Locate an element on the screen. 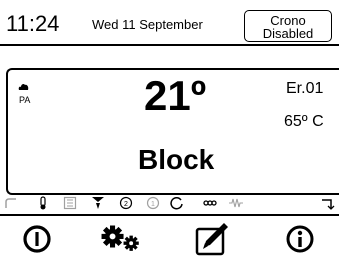 Image resolution: width=339 pixels, height=262 pixels. pump-2-icon: 2 is located at coordinates (126, 203).